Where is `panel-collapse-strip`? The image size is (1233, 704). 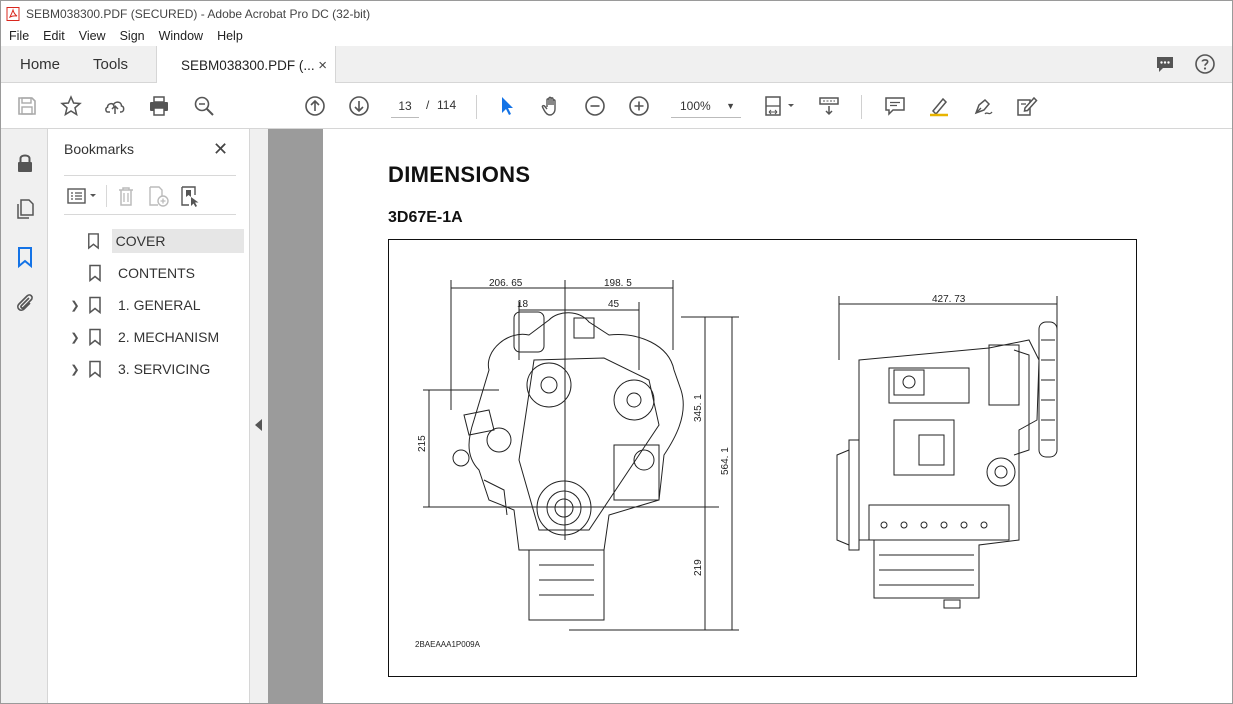
panel-collapse-strip is located at coordinates (259, 416).